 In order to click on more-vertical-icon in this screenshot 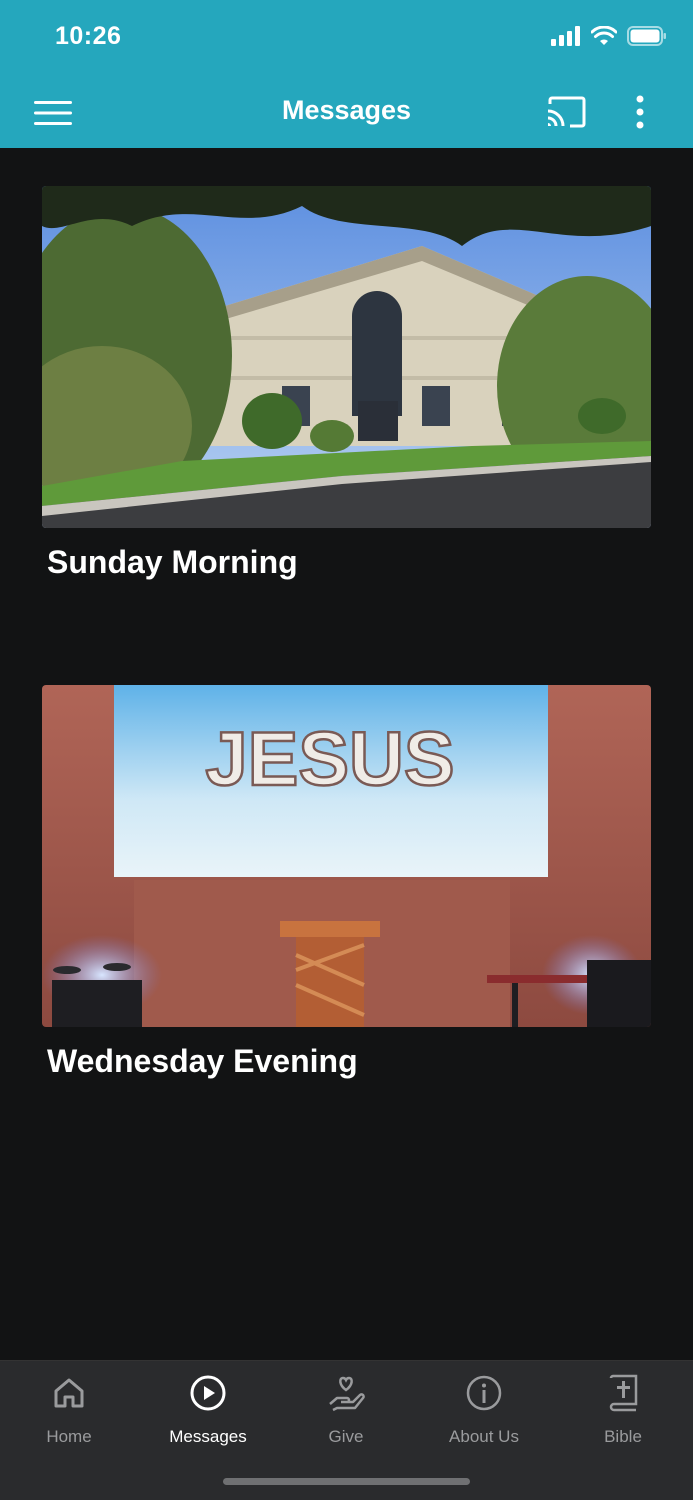, I will do `click(640, 112)`.